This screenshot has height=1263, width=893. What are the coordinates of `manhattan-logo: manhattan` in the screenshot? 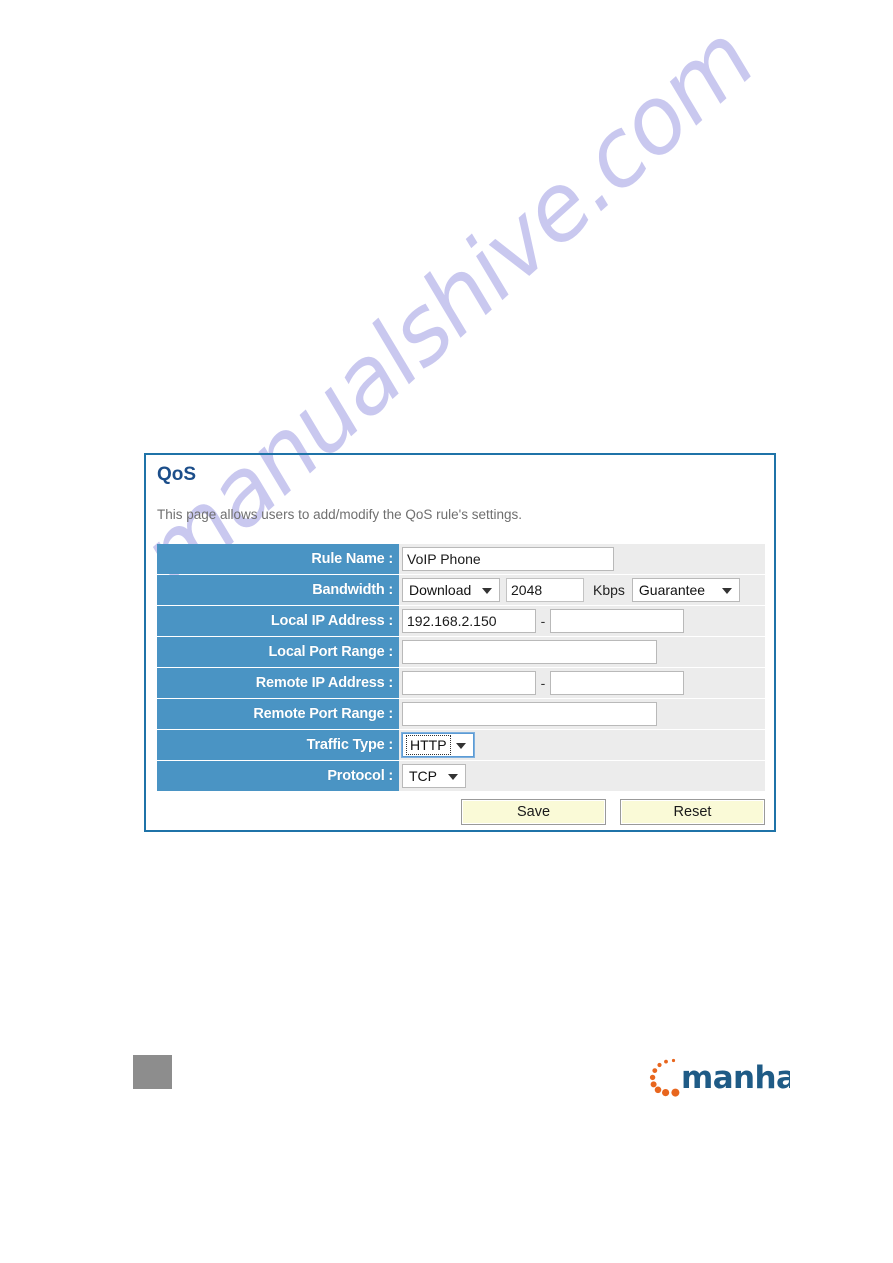 It's located at (756, 1076).